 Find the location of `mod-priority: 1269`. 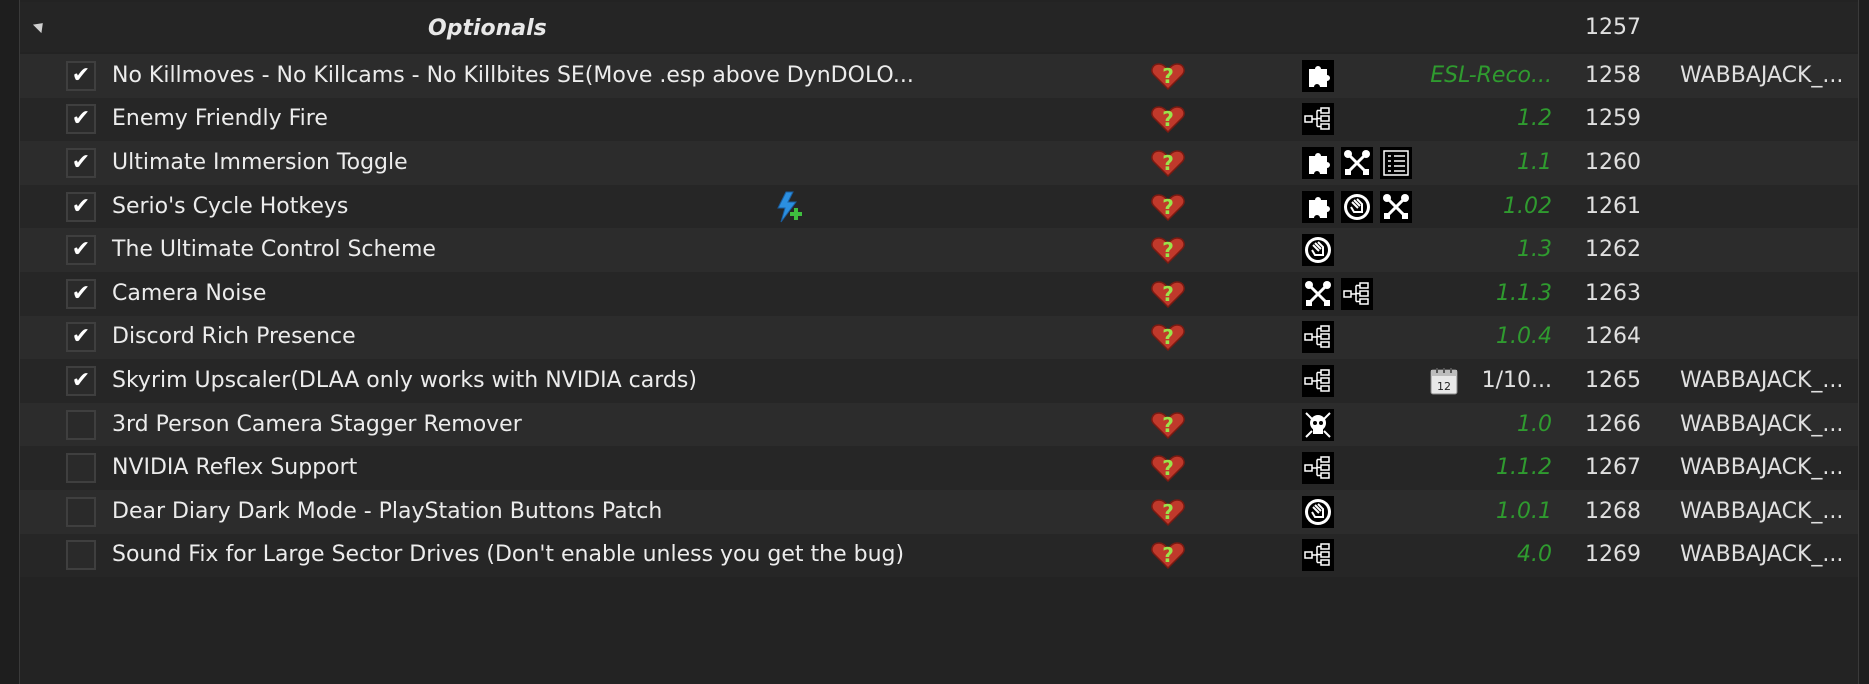

mod-priority: 1269 is located at coordinates (1613, 555).